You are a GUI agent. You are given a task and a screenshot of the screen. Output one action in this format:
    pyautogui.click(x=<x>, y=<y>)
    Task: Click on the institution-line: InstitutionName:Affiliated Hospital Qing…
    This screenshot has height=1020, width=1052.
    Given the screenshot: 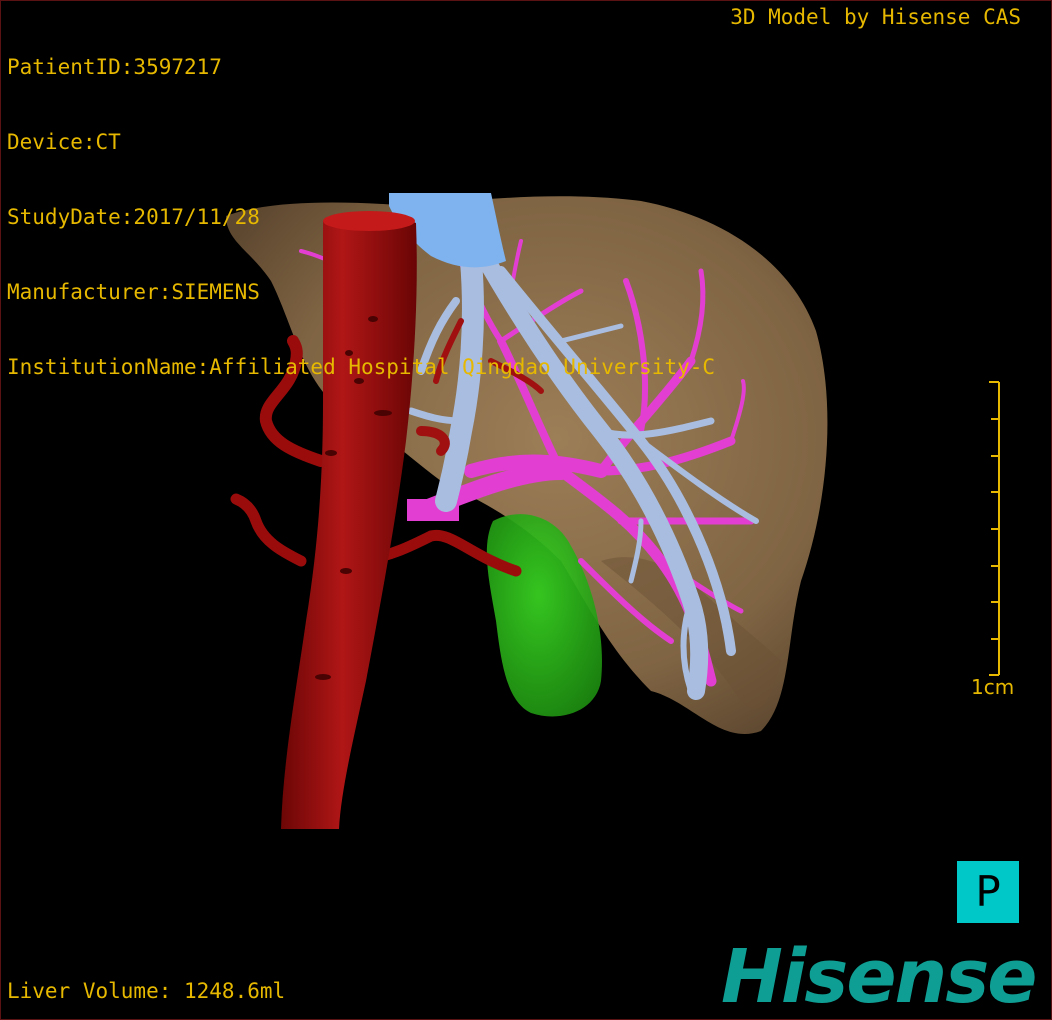 What is the action you would take?
    pyautogui.click(x=361, y=367)
    